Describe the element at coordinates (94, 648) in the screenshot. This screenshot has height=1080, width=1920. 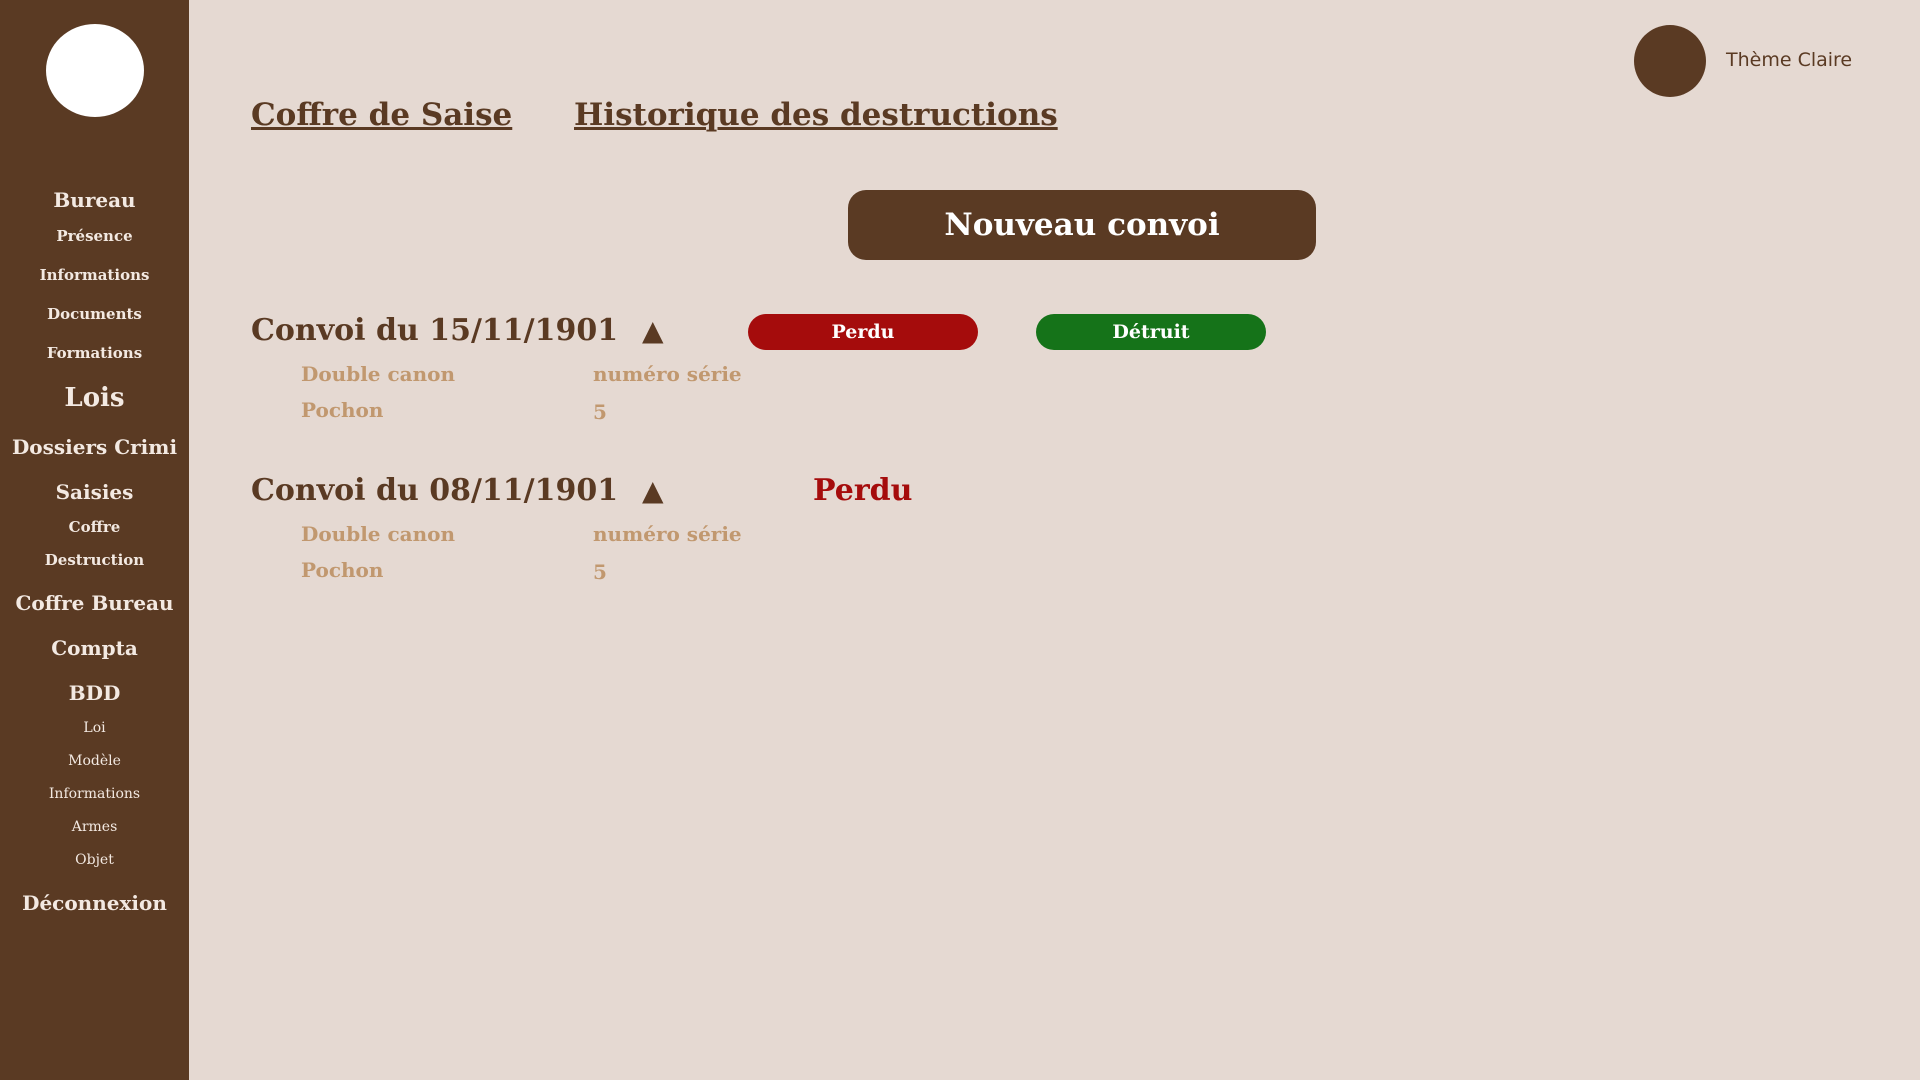
I see `nav-compta: Compta` at that location.